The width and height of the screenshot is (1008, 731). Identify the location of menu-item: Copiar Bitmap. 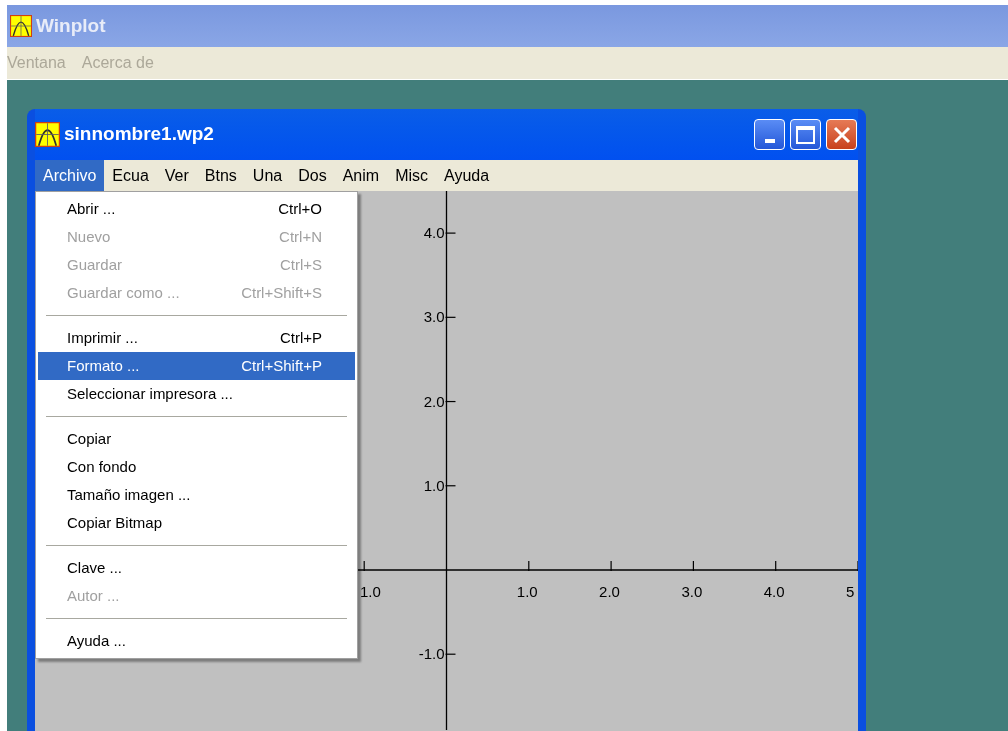
(196, 523).